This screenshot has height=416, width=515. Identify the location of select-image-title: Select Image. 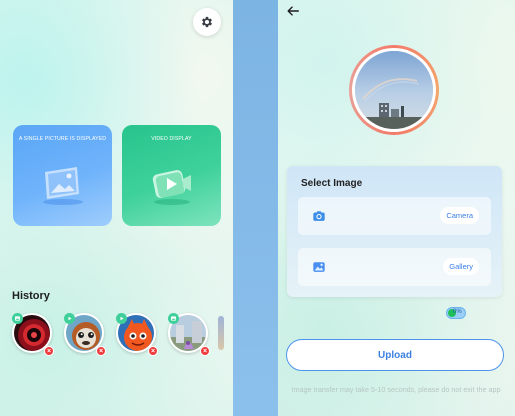
(332, 183).